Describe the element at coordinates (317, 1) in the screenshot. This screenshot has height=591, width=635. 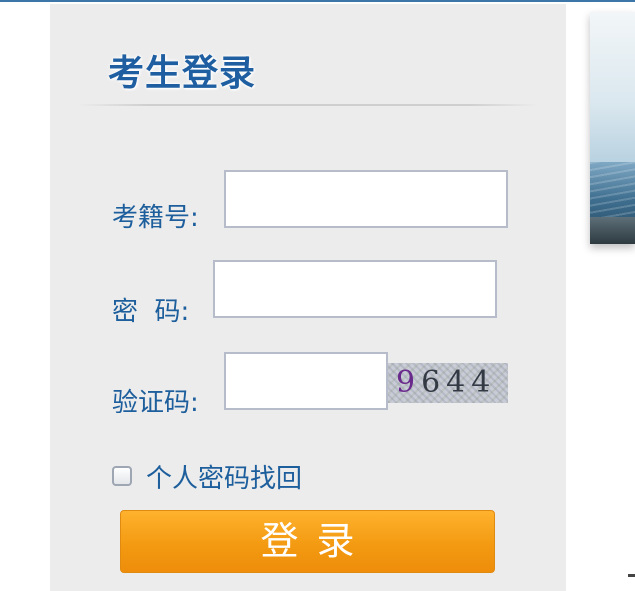
I see `top-border-line` at that location.